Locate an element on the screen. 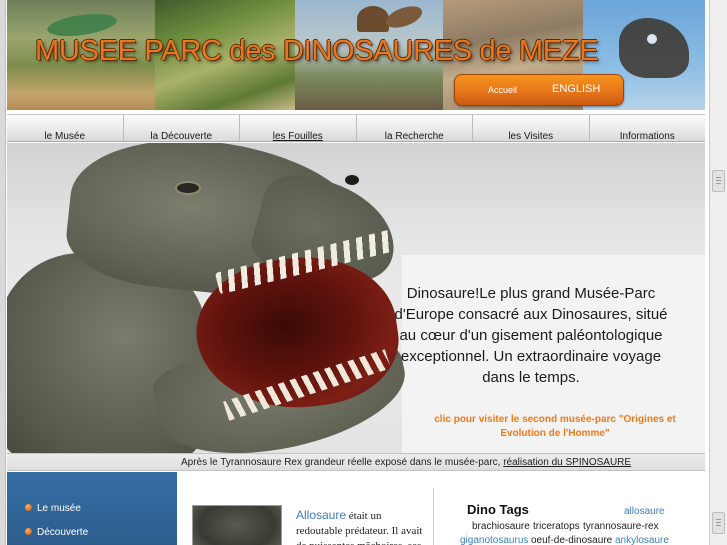 The width and height of the screenshot is (727, 545). sidebar-item-musee: Le musée is located at coordinates (53, 508).